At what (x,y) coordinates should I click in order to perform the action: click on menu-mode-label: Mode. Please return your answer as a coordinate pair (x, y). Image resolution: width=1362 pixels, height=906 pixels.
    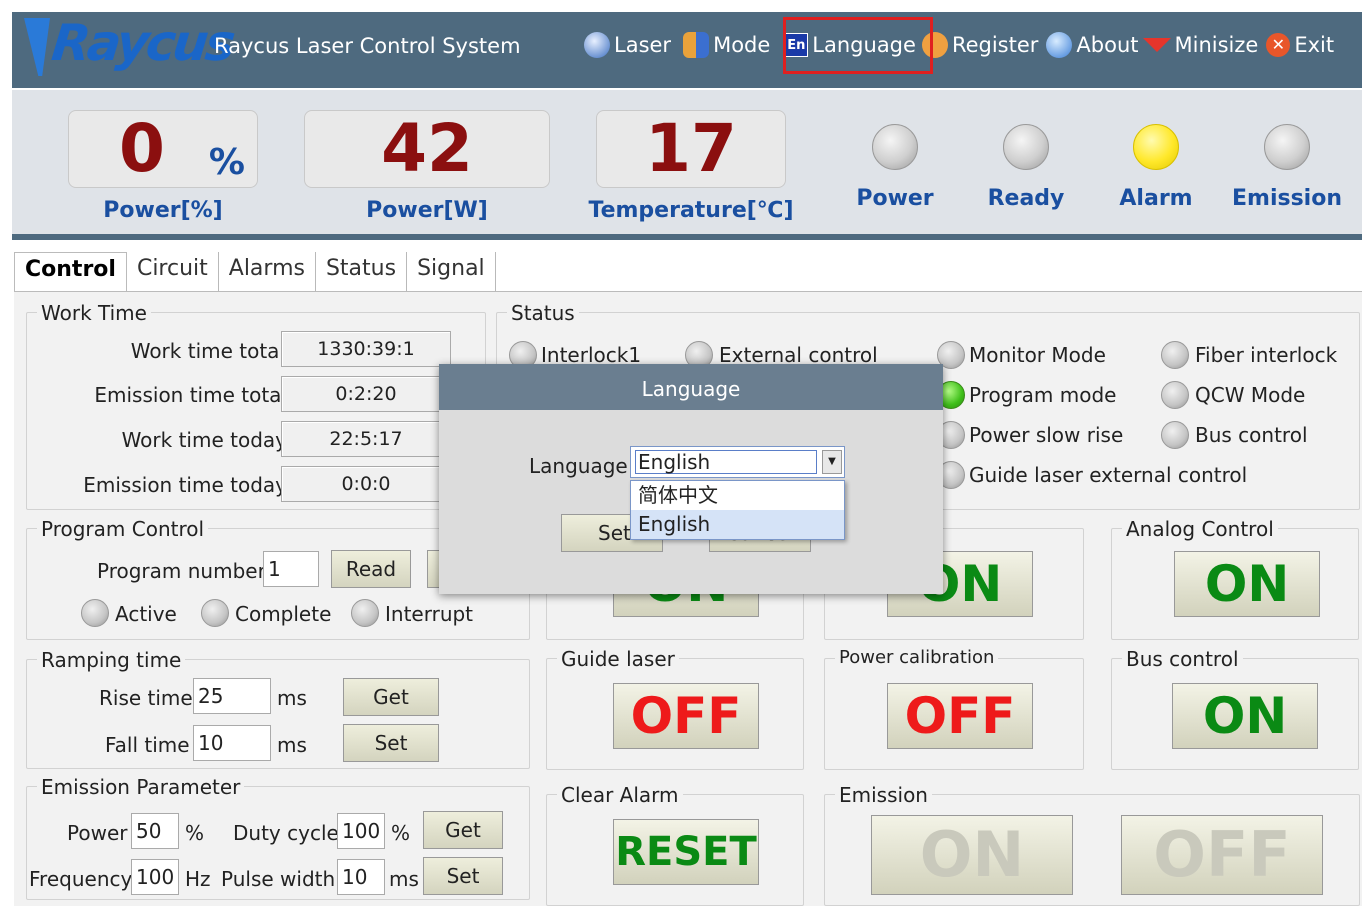
    Looking at the image, I should click on (742, 45).